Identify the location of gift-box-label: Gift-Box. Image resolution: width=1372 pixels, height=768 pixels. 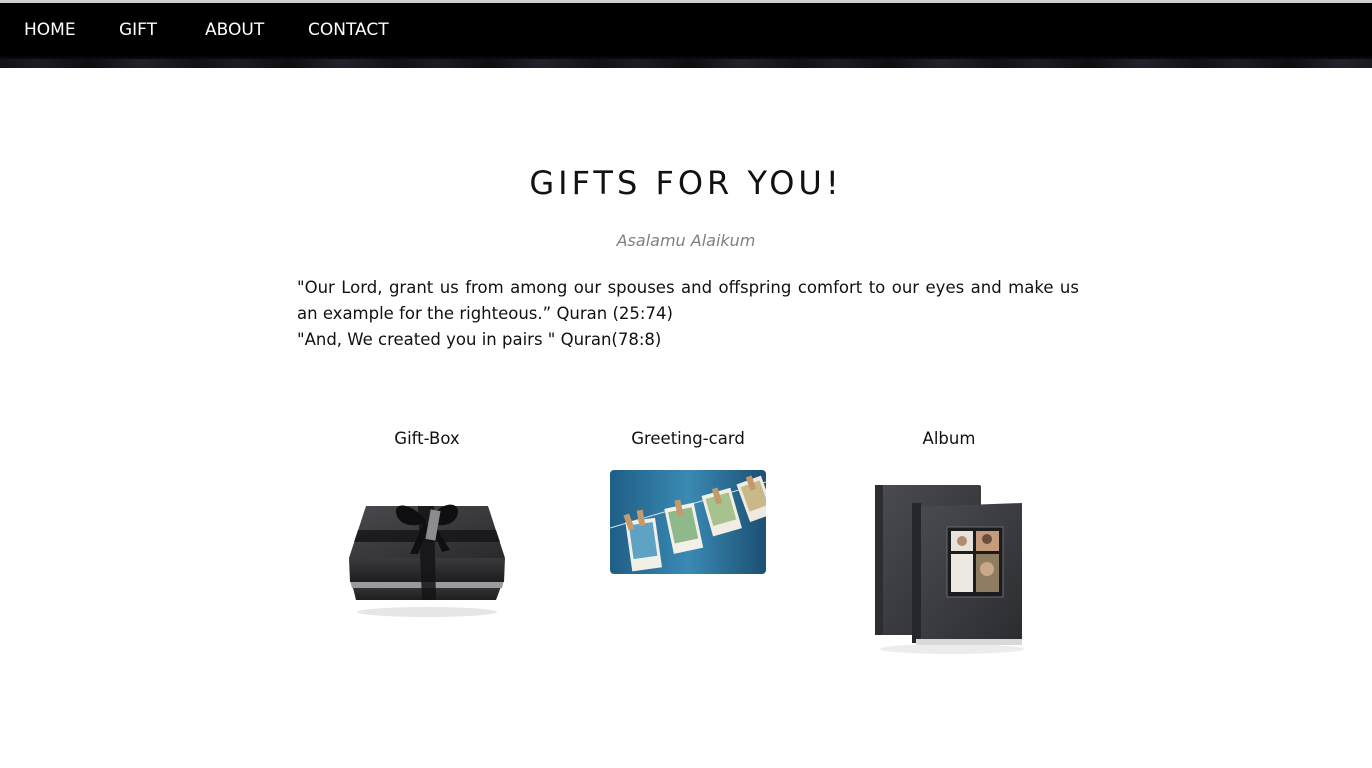
(427, 438).